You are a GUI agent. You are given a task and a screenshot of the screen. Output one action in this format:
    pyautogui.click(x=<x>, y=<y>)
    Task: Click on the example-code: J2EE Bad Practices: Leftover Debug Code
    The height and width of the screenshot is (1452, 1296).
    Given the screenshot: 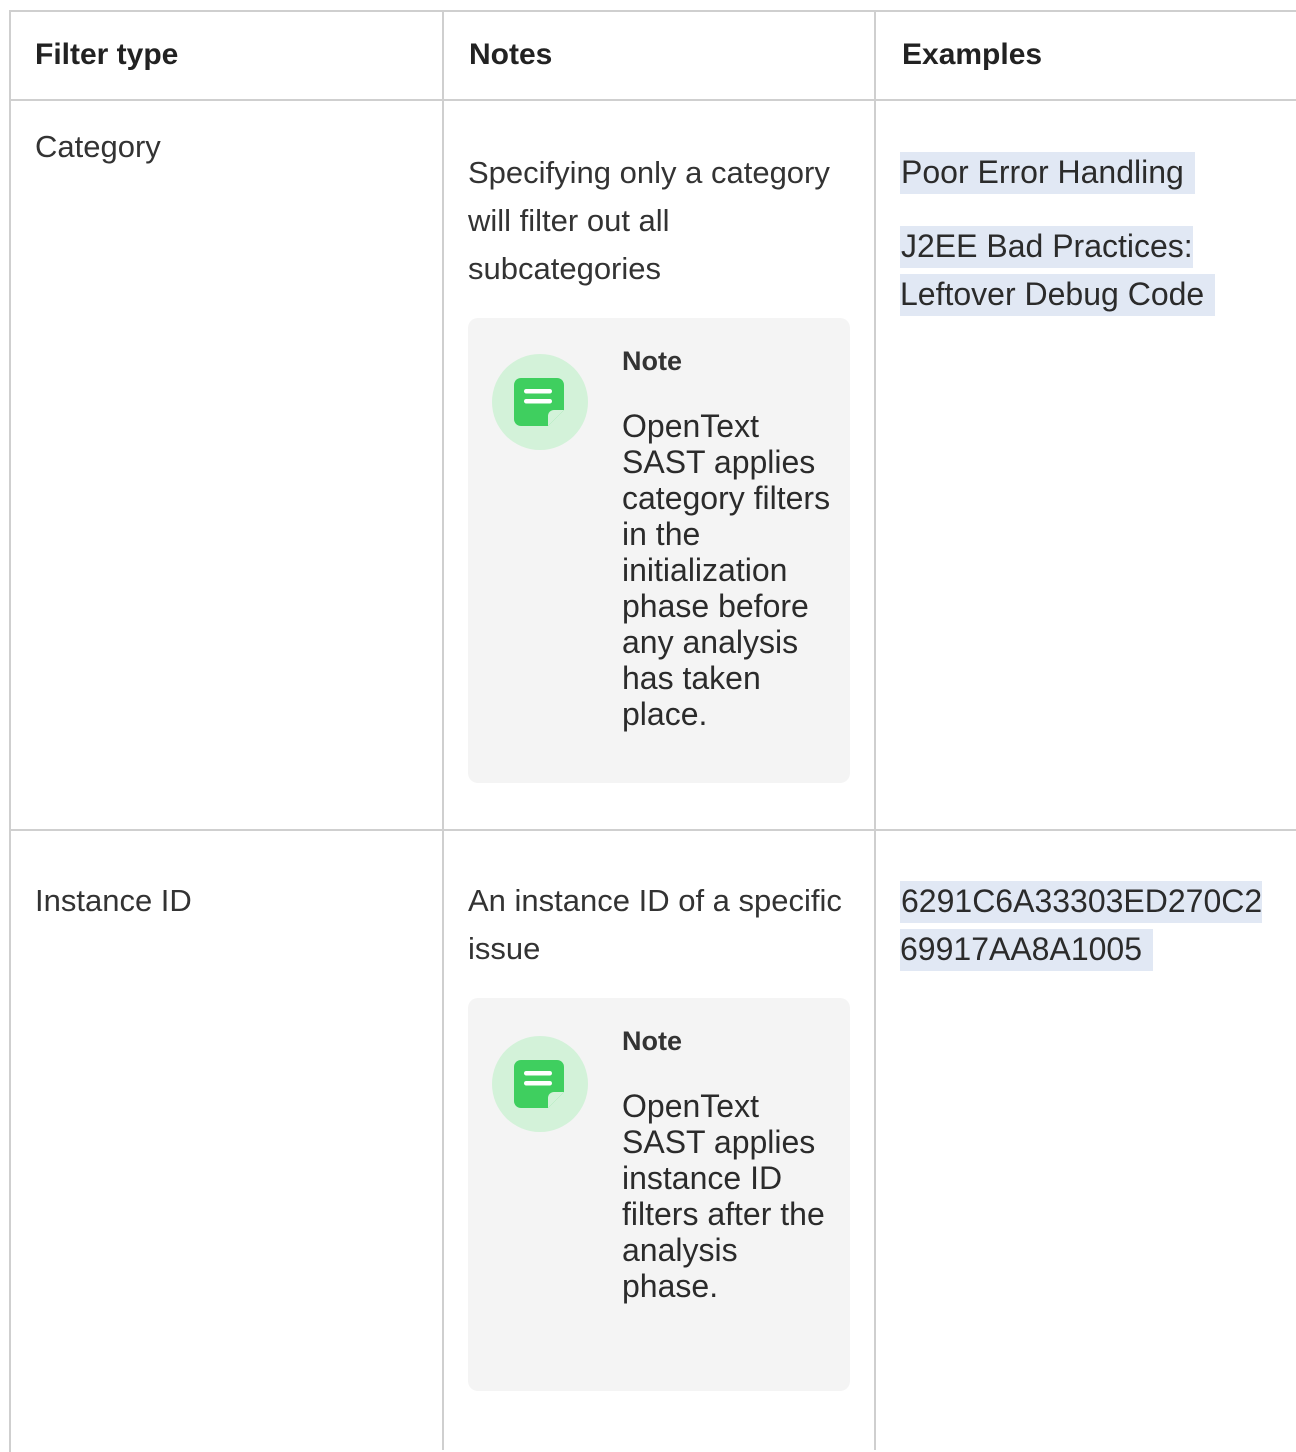 What is the action you would take?
    pyautogui.click(x=1058, y=271)
    